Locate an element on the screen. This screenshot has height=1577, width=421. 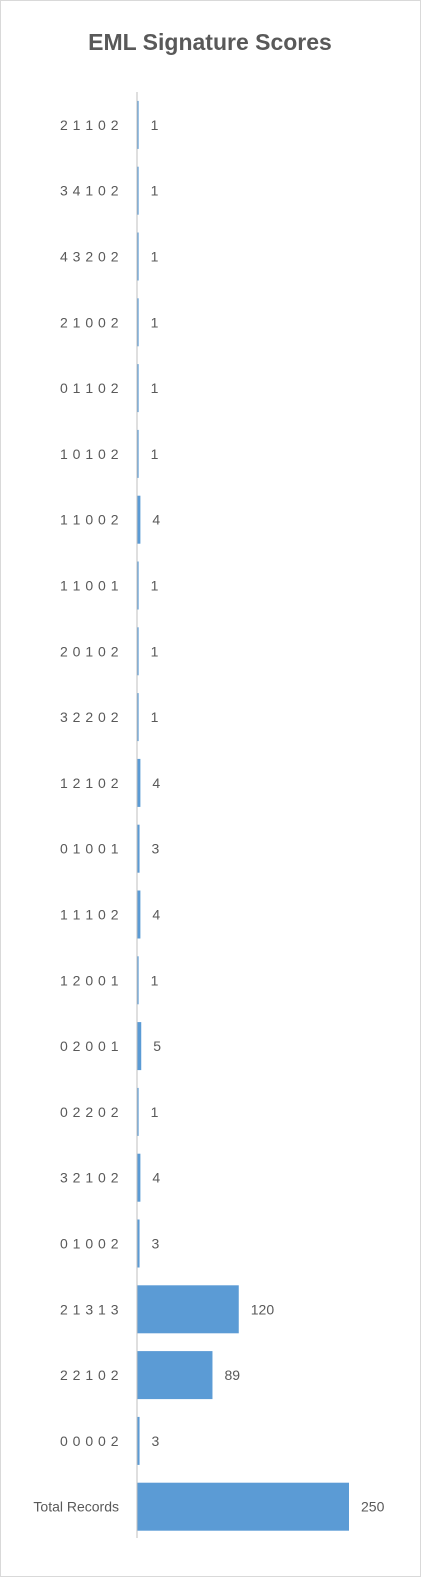
category-label: 1 2 0 0 1 is located at coordinates (89, 980).